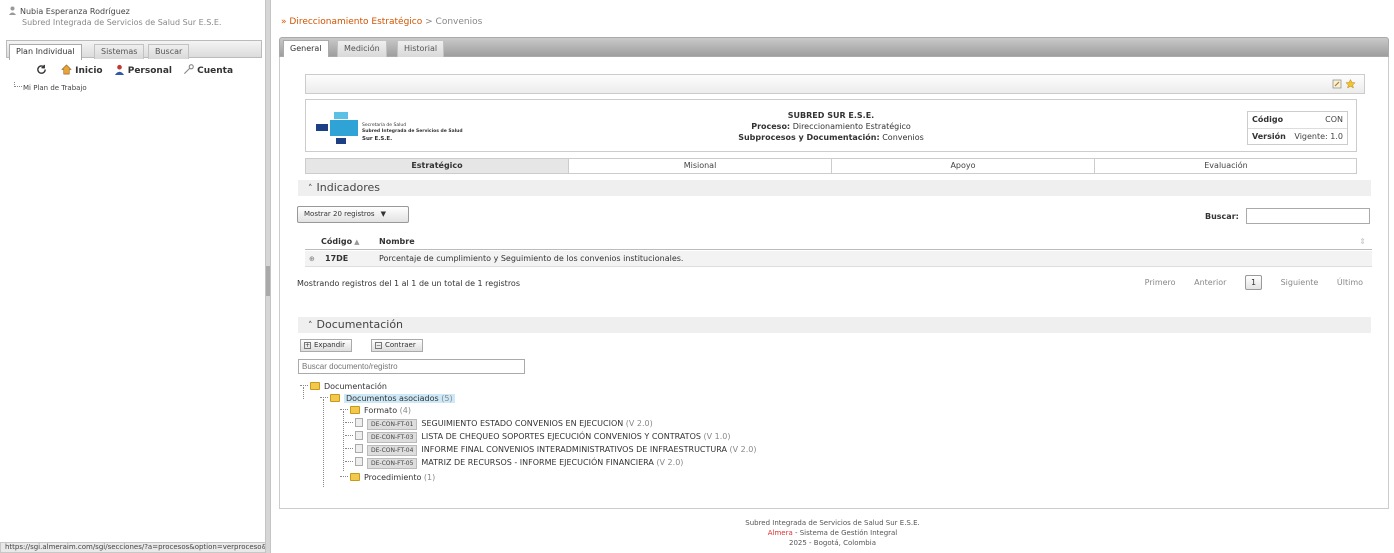 Image resolution: width=1394 pixels, height=553 pixels. What do you see at coordinates (337, 241) in the screenshot?
I see `col-codigo-label: Código` at bounding box center [337, 241].